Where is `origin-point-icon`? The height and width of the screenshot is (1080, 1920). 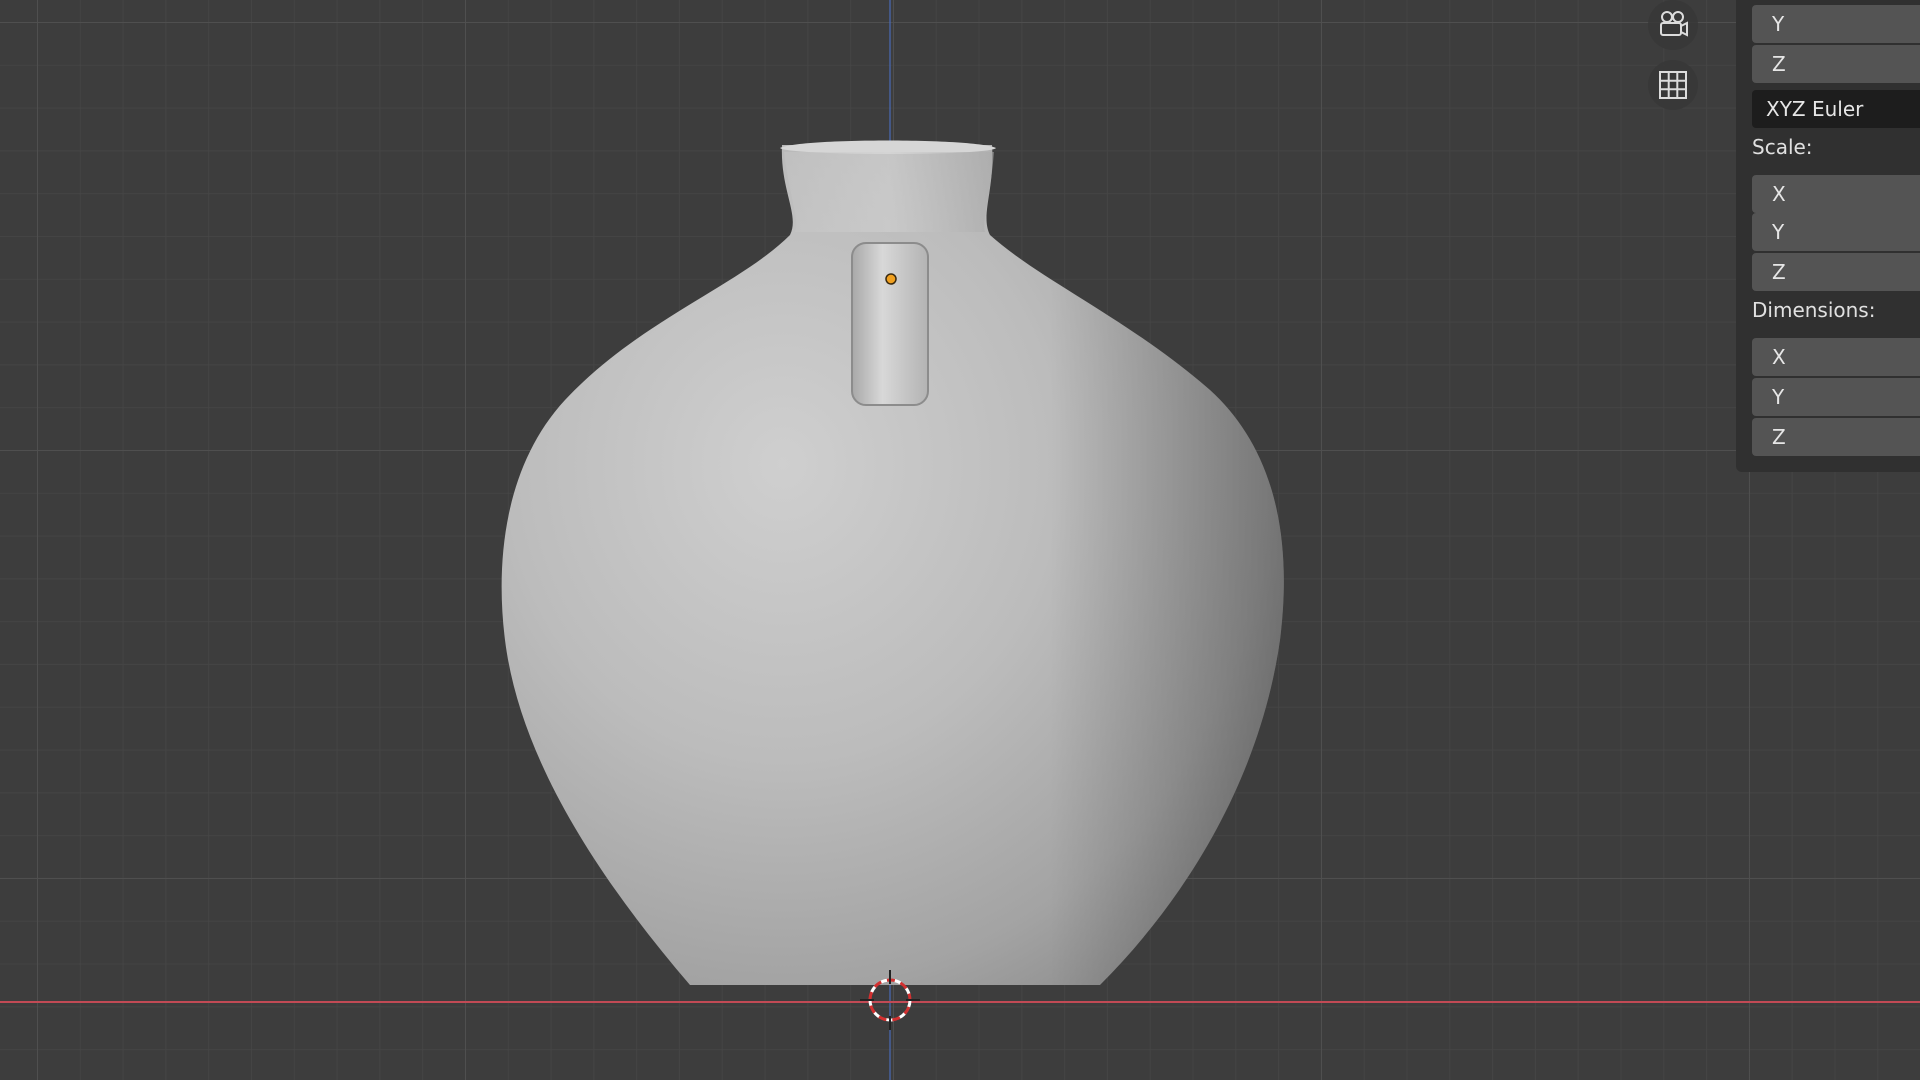 origin-point-icon is located at coordinates (891, 279).